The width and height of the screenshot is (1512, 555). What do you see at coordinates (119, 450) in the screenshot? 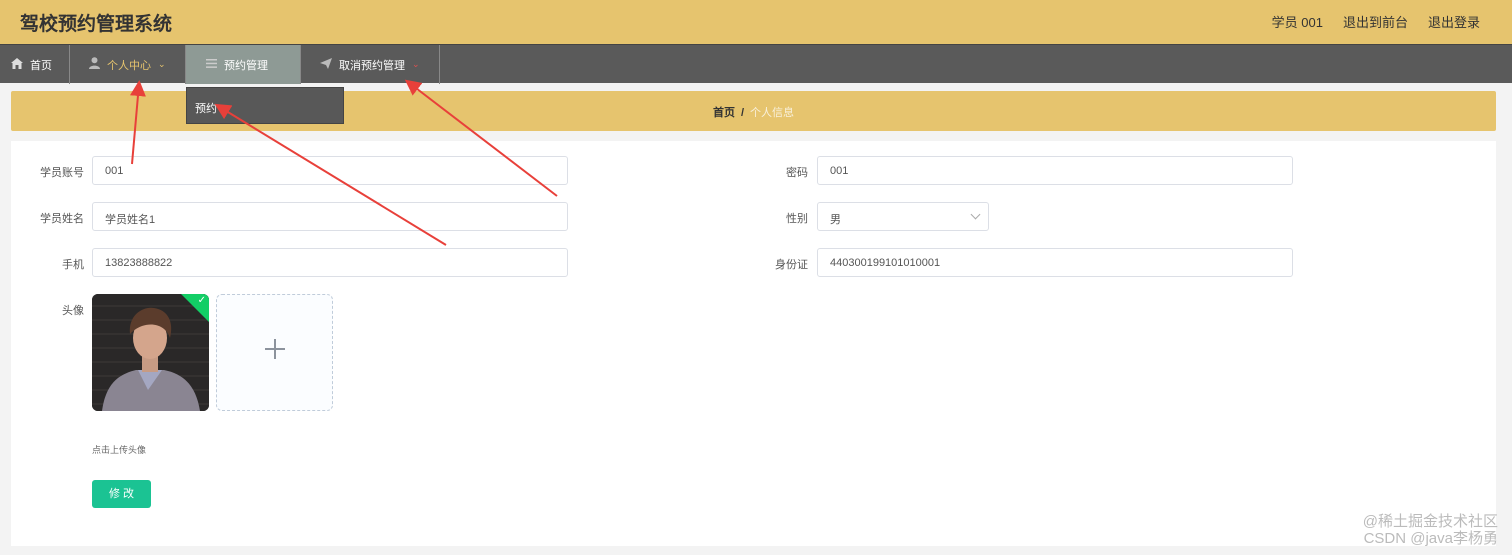
I see `upload-hint: 点击上传头像` at bounding box center [119, 450].